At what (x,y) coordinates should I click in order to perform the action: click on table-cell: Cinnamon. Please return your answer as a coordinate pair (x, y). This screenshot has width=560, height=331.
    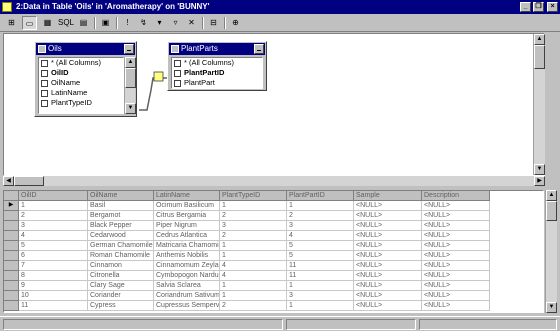
    Looking at the image, I should click on (121, 266).